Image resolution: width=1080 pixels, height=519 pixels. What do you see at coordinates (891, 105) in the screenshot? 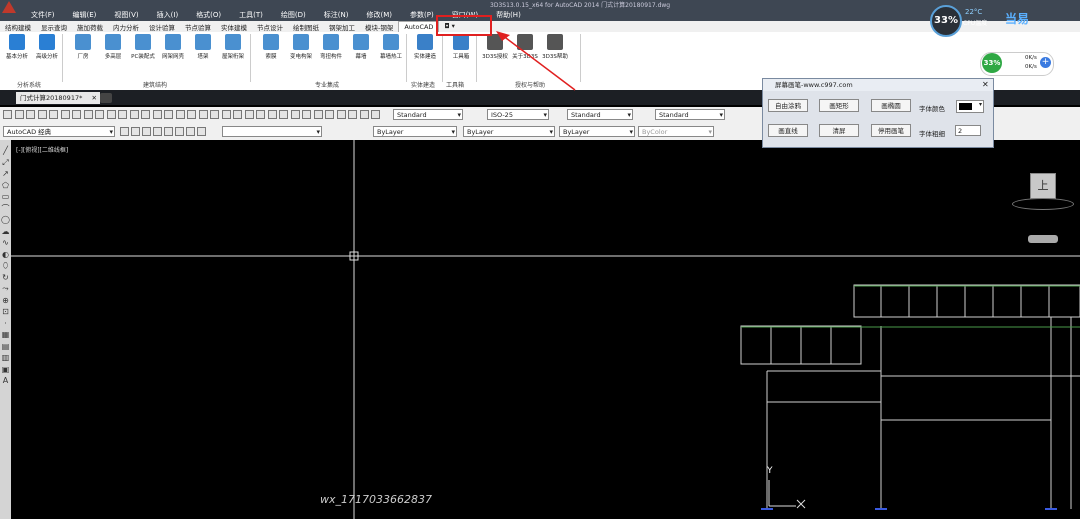
I see `draw-ellipse-button: 画椭圆` at bounding box center [891, 105].